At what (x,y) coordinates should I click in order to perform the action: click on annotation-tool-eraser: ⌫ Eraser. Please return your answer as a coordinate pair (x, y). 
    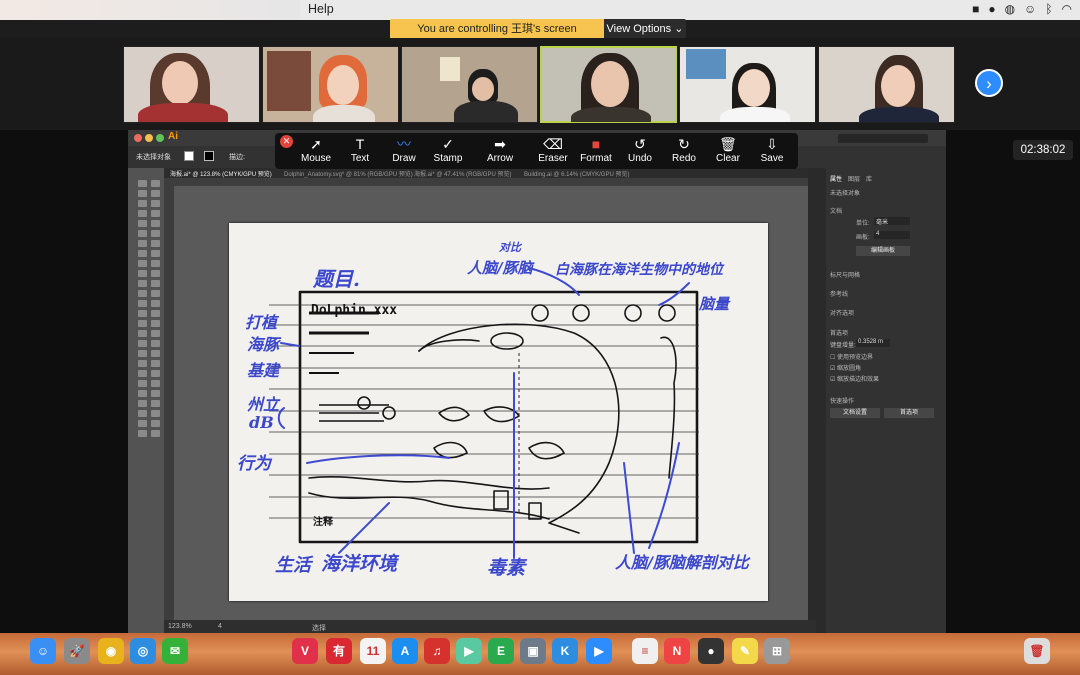
    Looking at the image, I should click on (553, 151).